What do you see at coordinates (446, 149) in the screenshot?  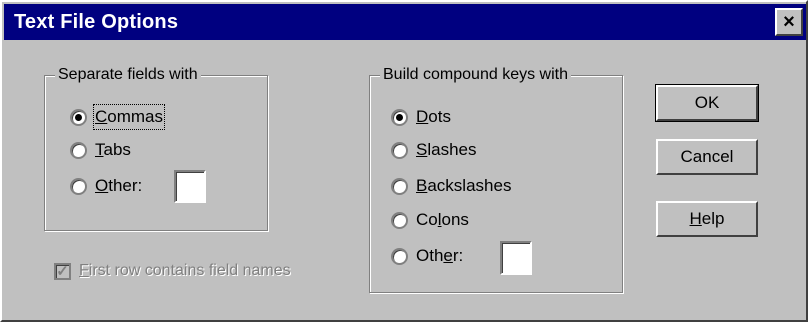 I see `radio-slashes-label: Slashes` at bounding box center [446, 149].